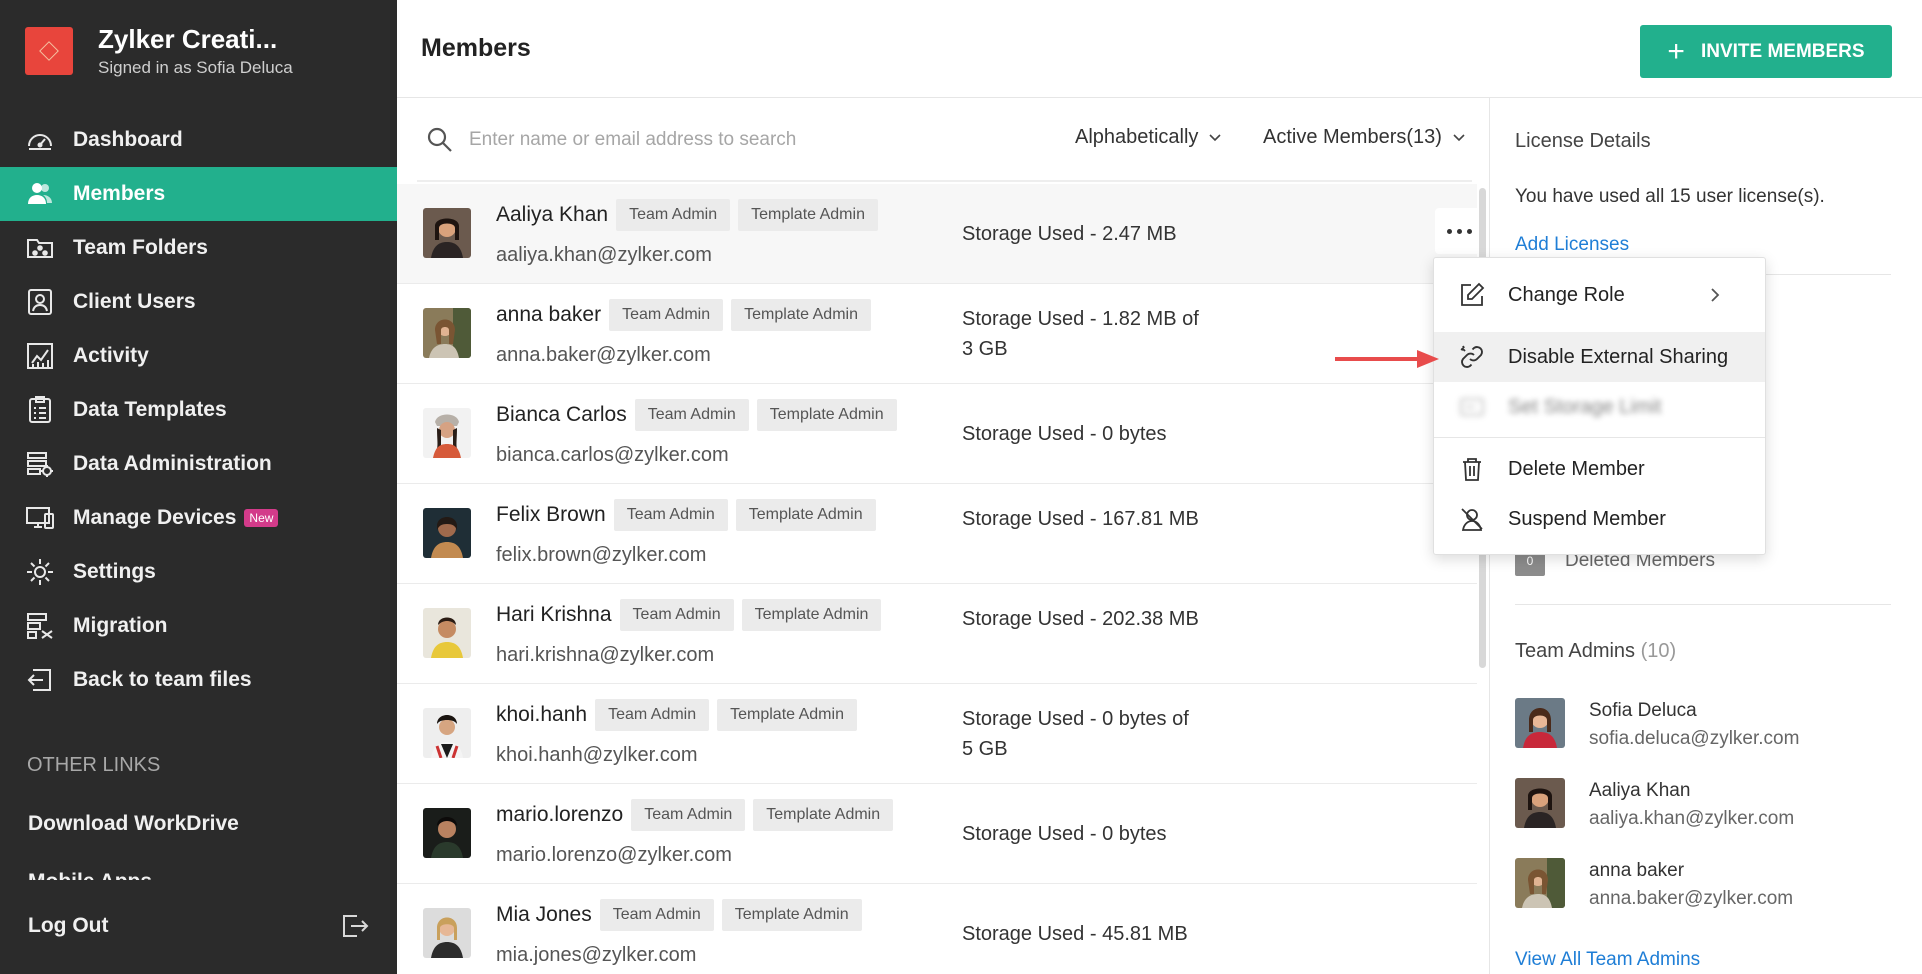 This screenshot has width=1922, height=974. What do you see at coordinates (601, 555) in the screenshot?
I see `member-email: felix.brown@zylker.com` at bounding box center [601, 555].